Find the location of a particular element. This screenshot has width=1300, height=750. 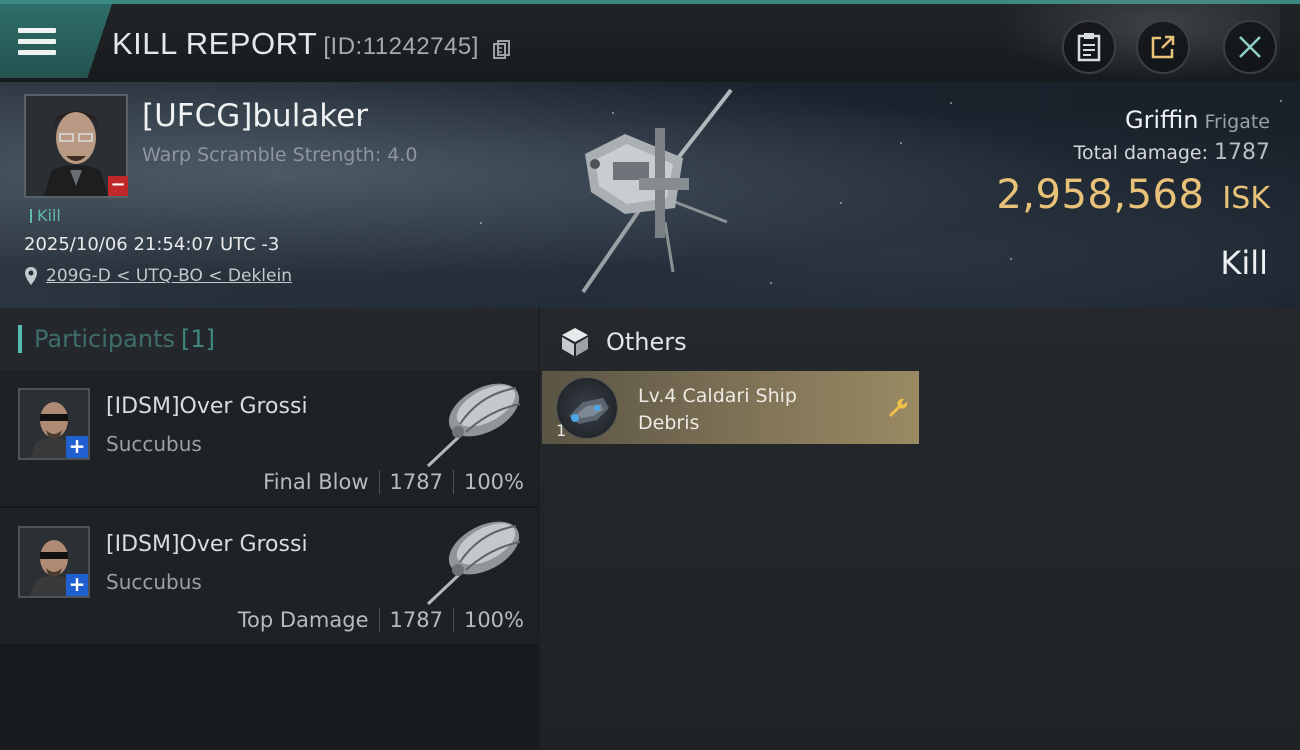

victim-ship-class: Frigate is located at coordinates (1237, 122).